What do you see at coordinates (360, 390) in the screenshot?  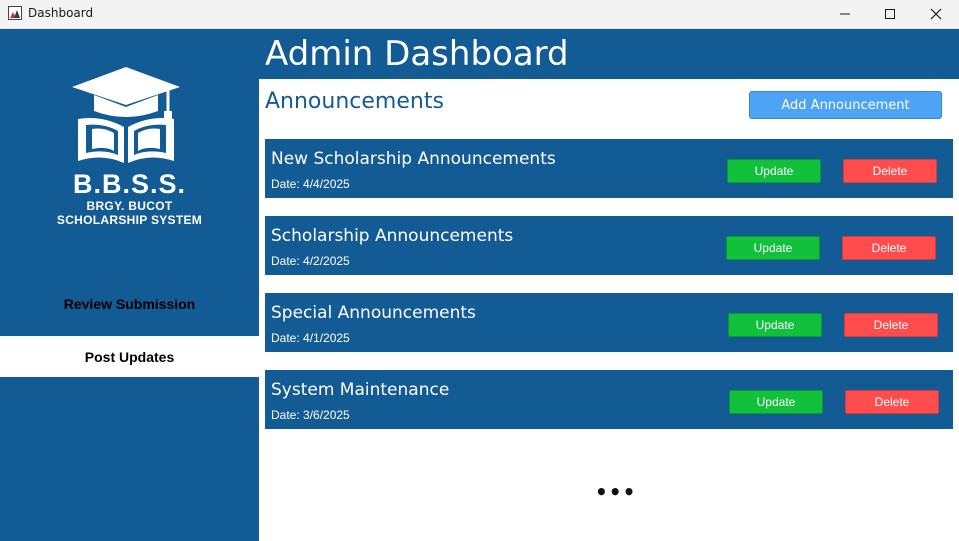 I see `announcement-title: System Maintenance` at bounding box center [360, 390].